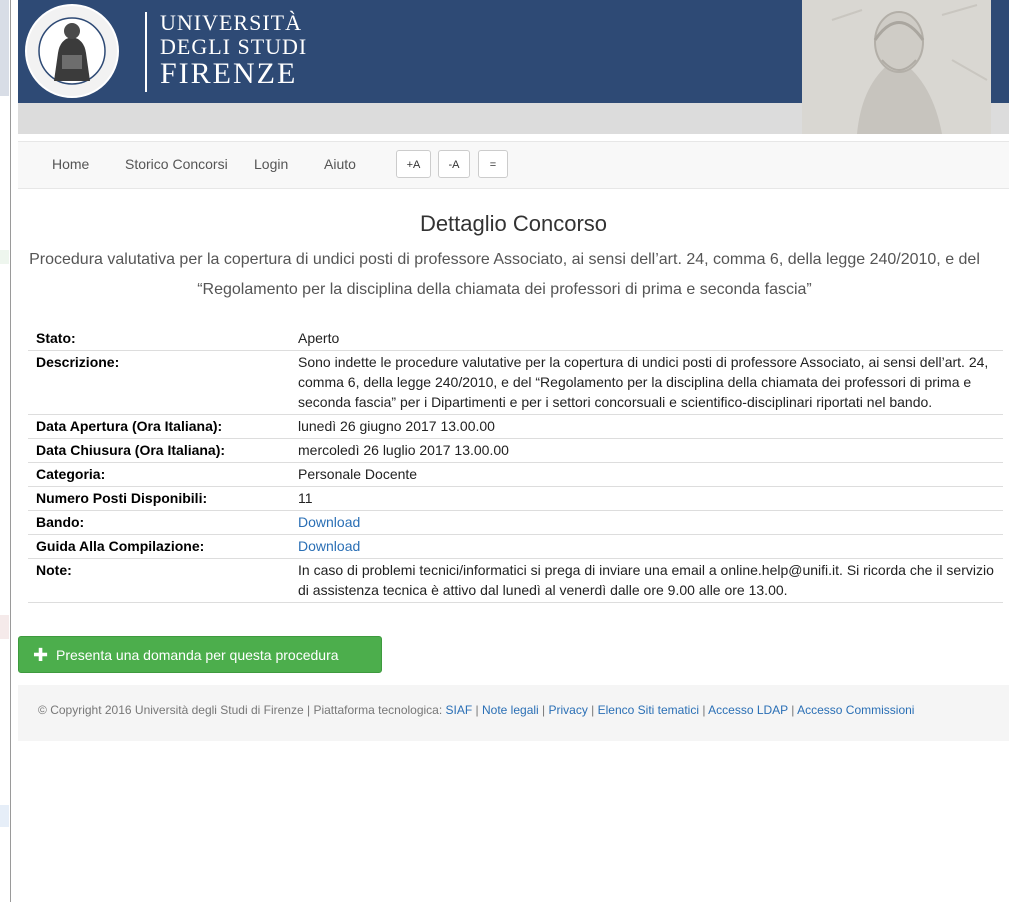 The width and height of the screenshot is (1009, 902). What do you see at coordinates (70, 164) in the screenshot?
I see `nav-home: Home` at bounding box center [70, 164].